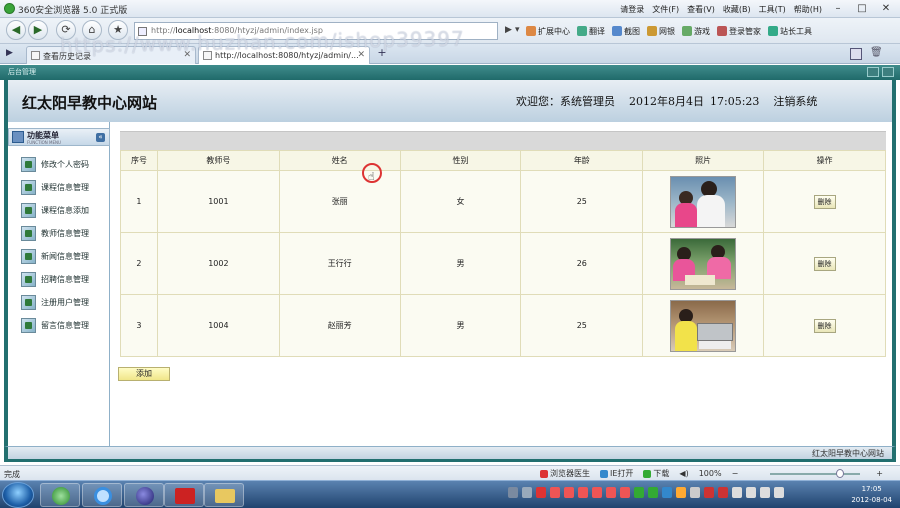  I want to click on network-icon, so click(765, 492).